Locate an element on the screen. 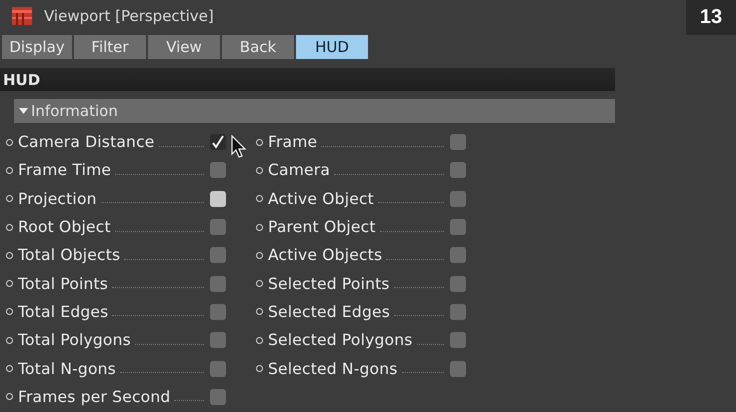 This screenshot has height=412, width=736. section-title: HUD is located at coordinates (21, 79).